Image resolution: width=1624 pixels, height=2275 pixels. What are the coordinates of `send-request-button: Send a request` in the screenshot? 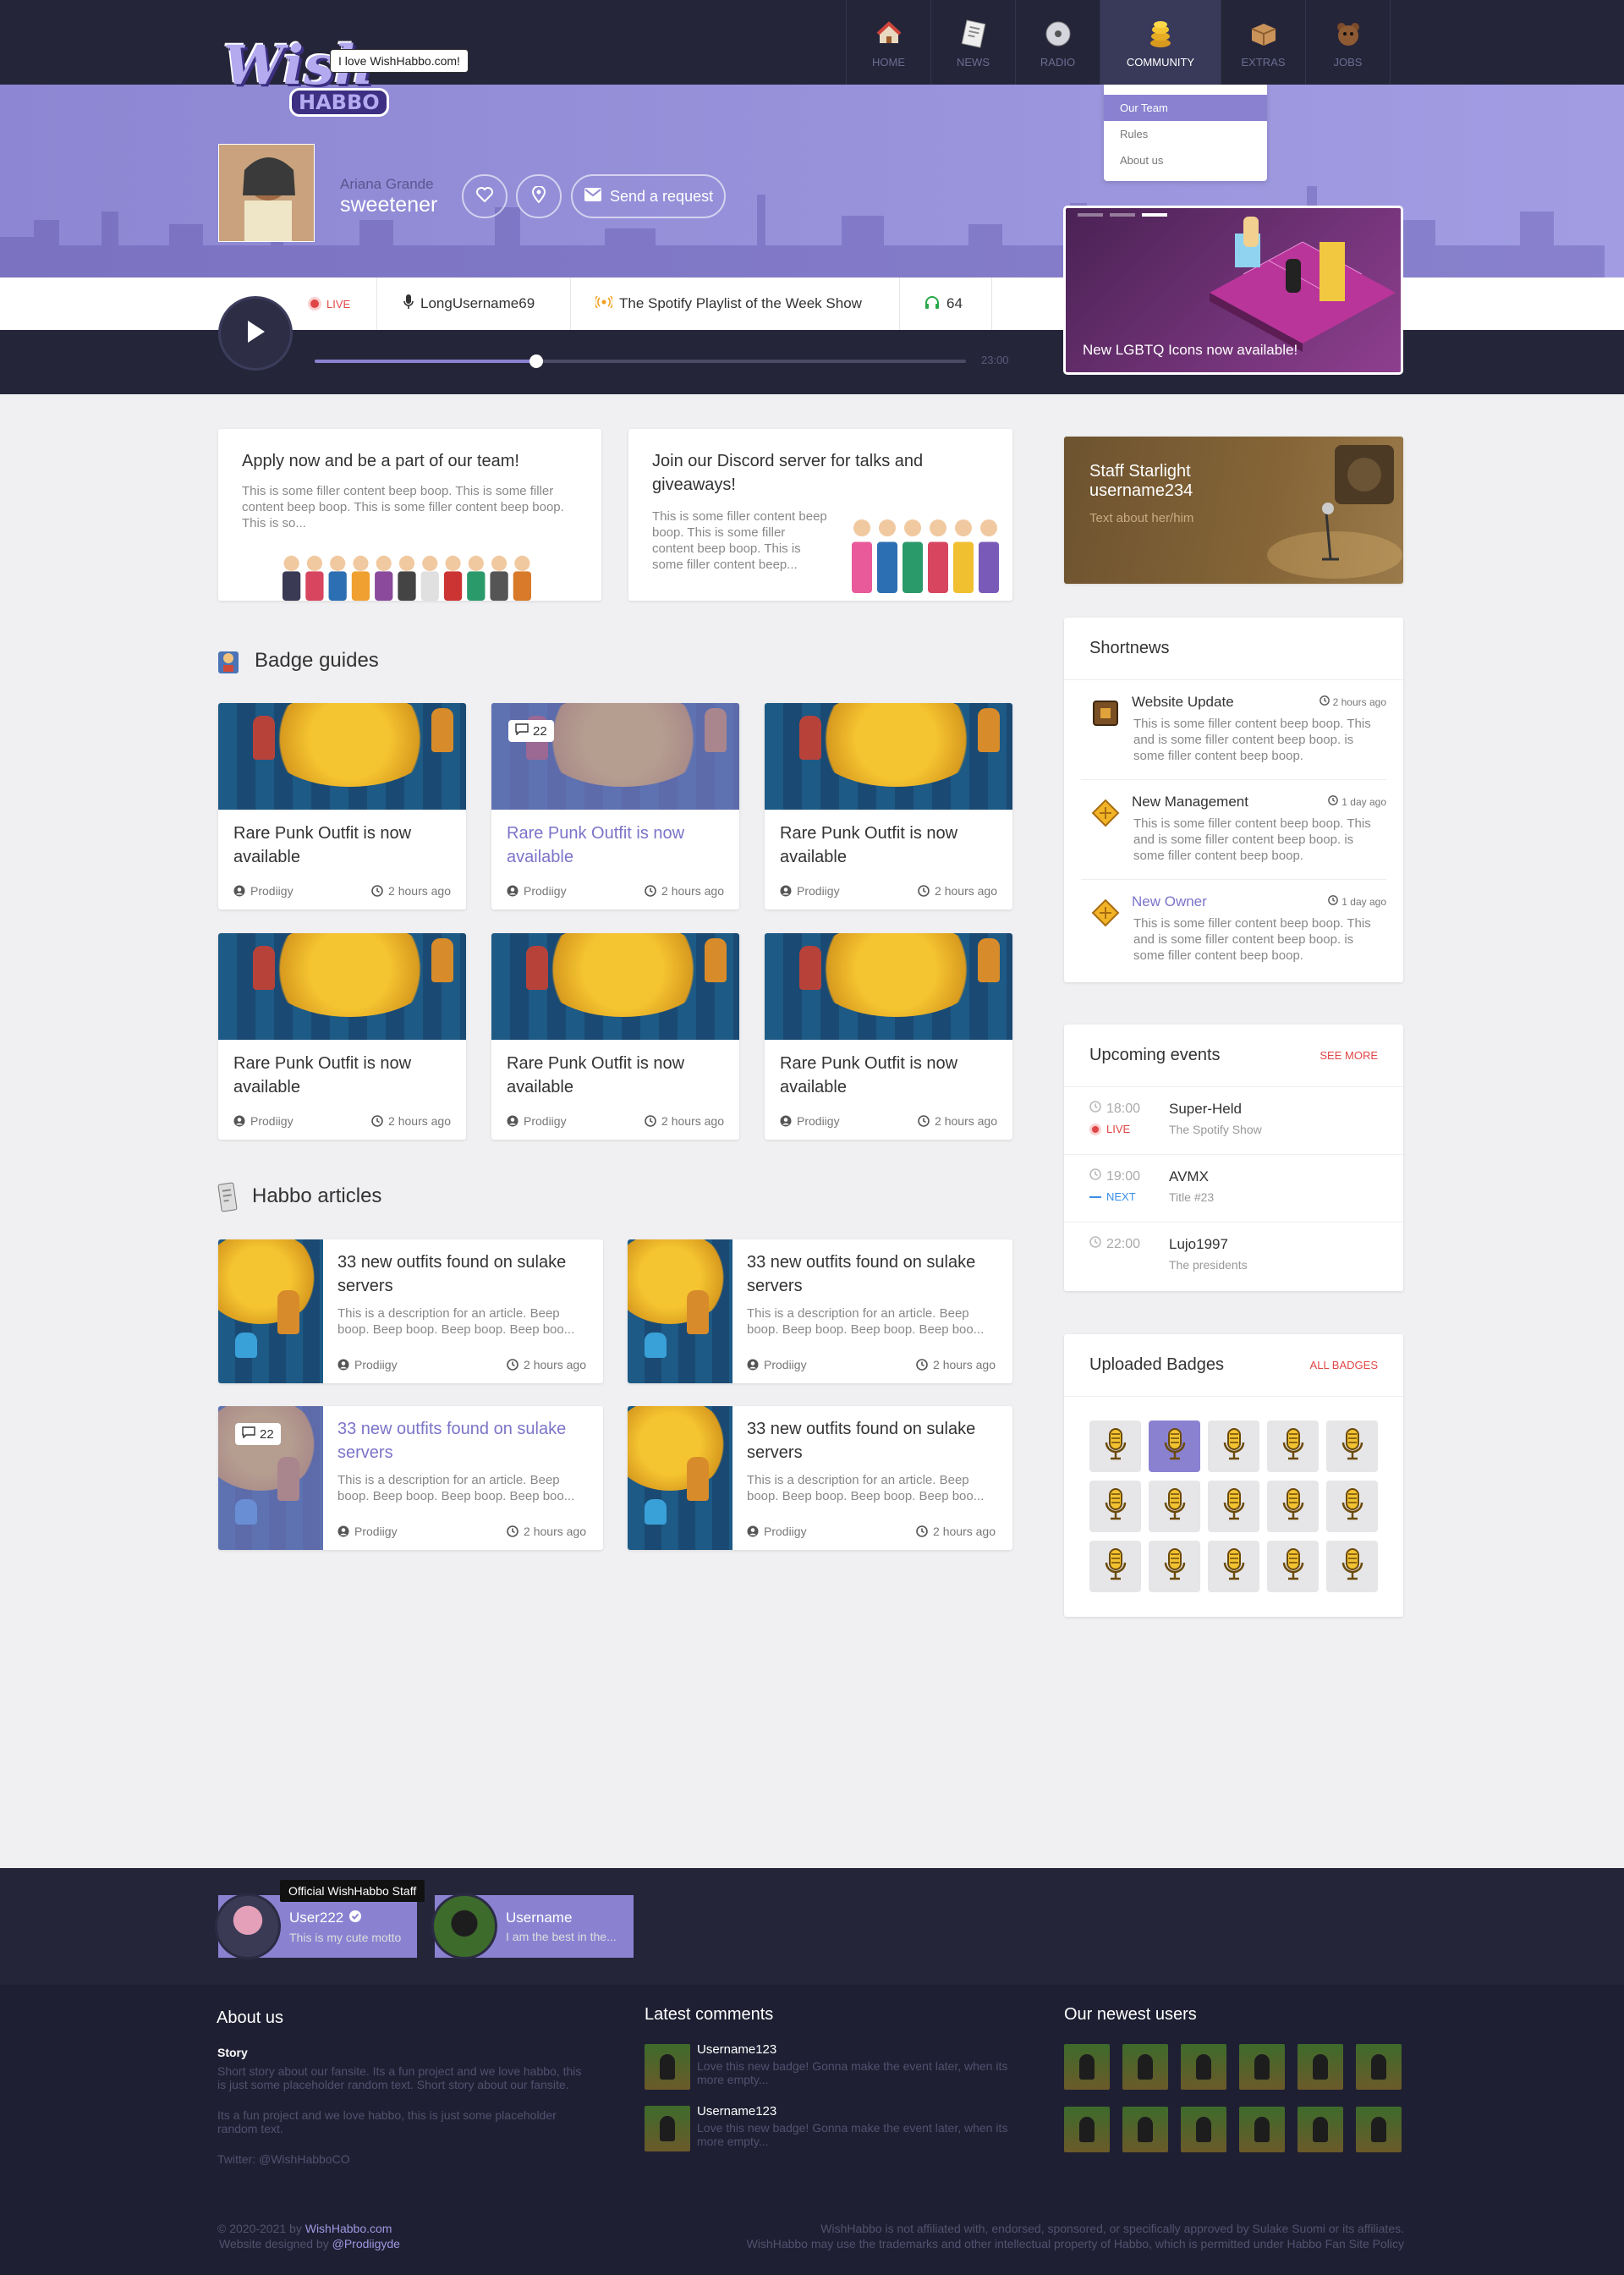 It's located at (648, 196).